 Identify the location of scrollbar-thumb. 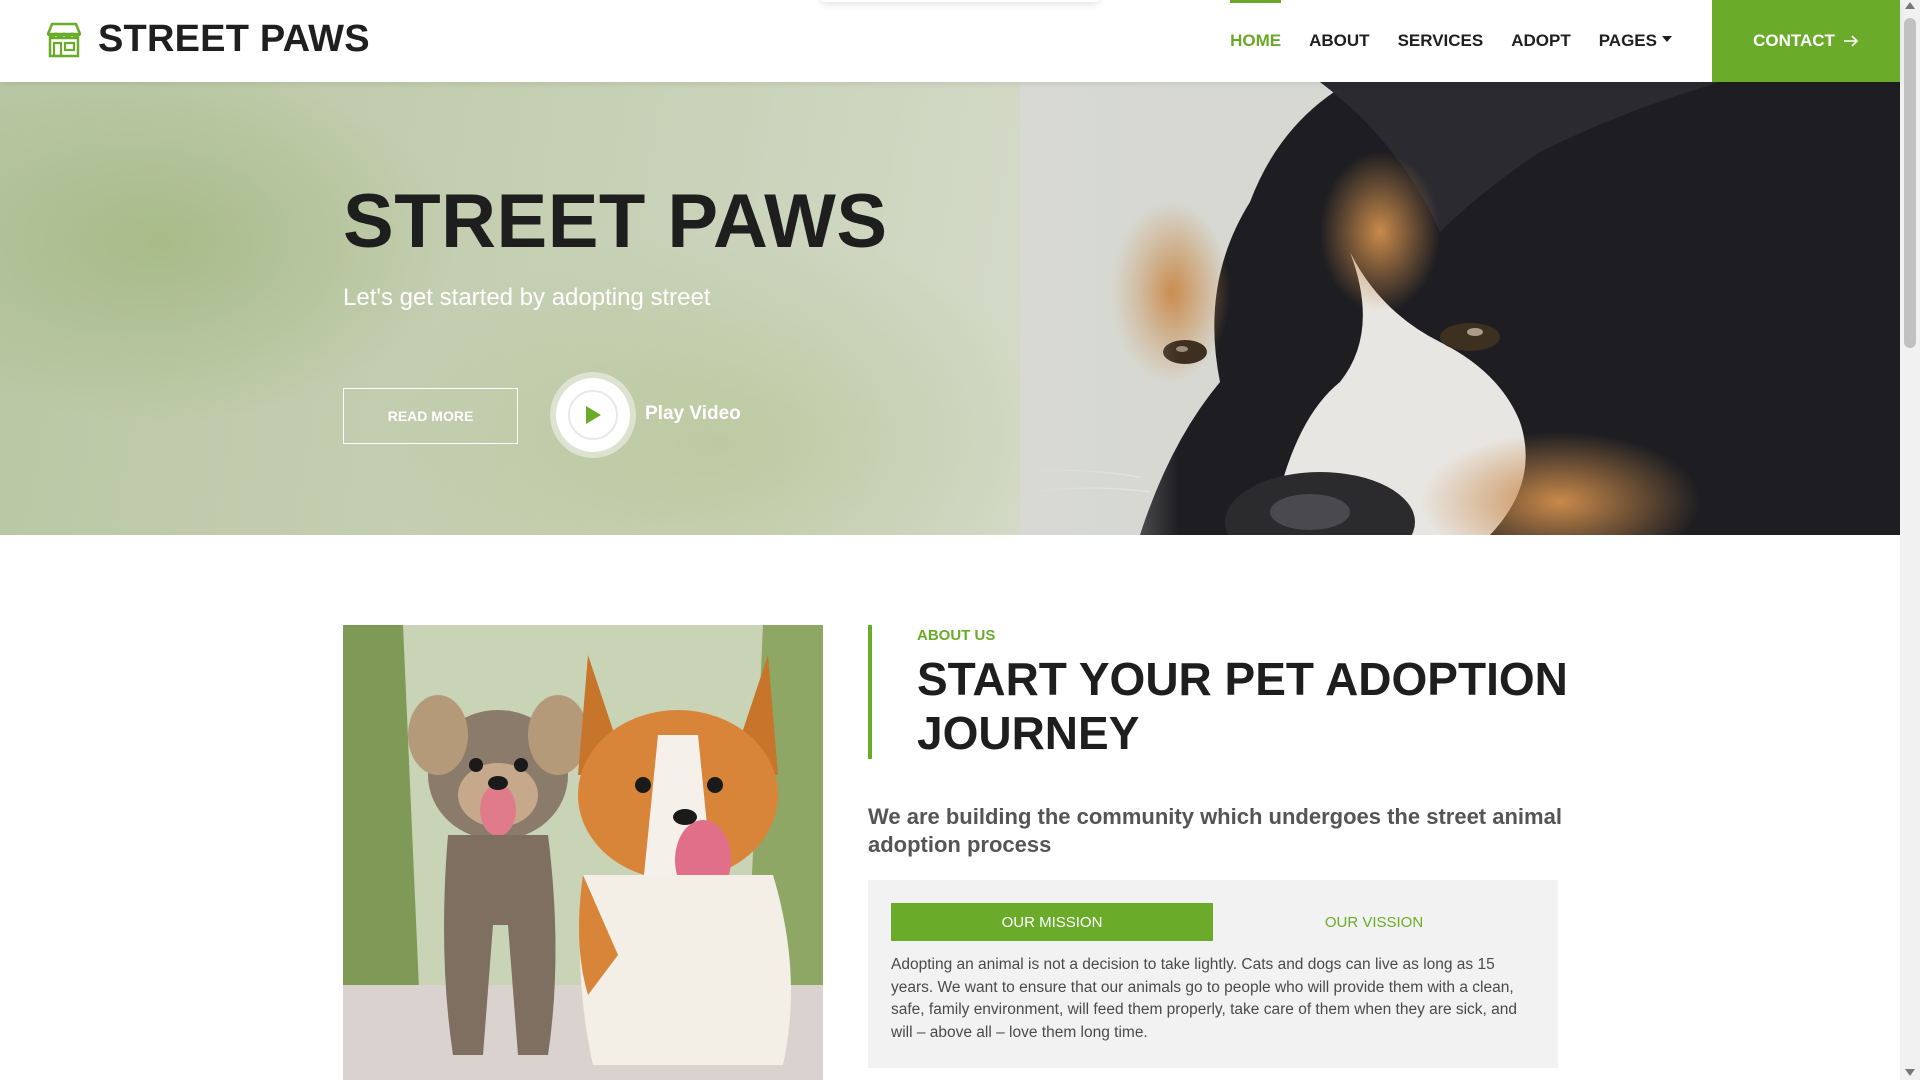
(1910, 183).